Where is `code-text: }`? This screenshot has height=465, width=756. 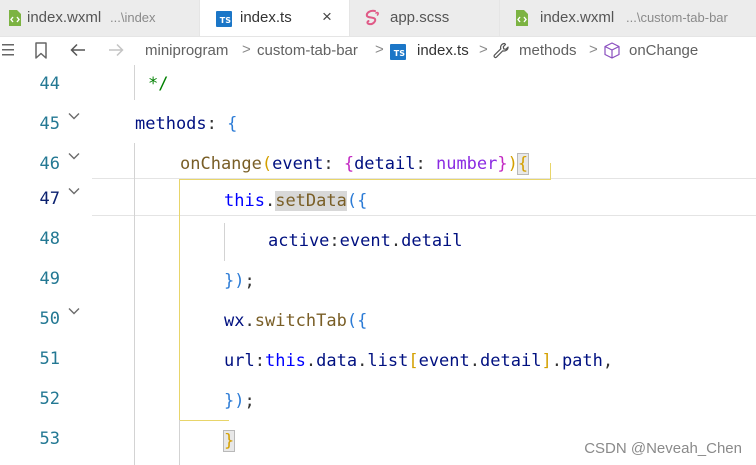
code-text: } is located at coordinates (229, 441).